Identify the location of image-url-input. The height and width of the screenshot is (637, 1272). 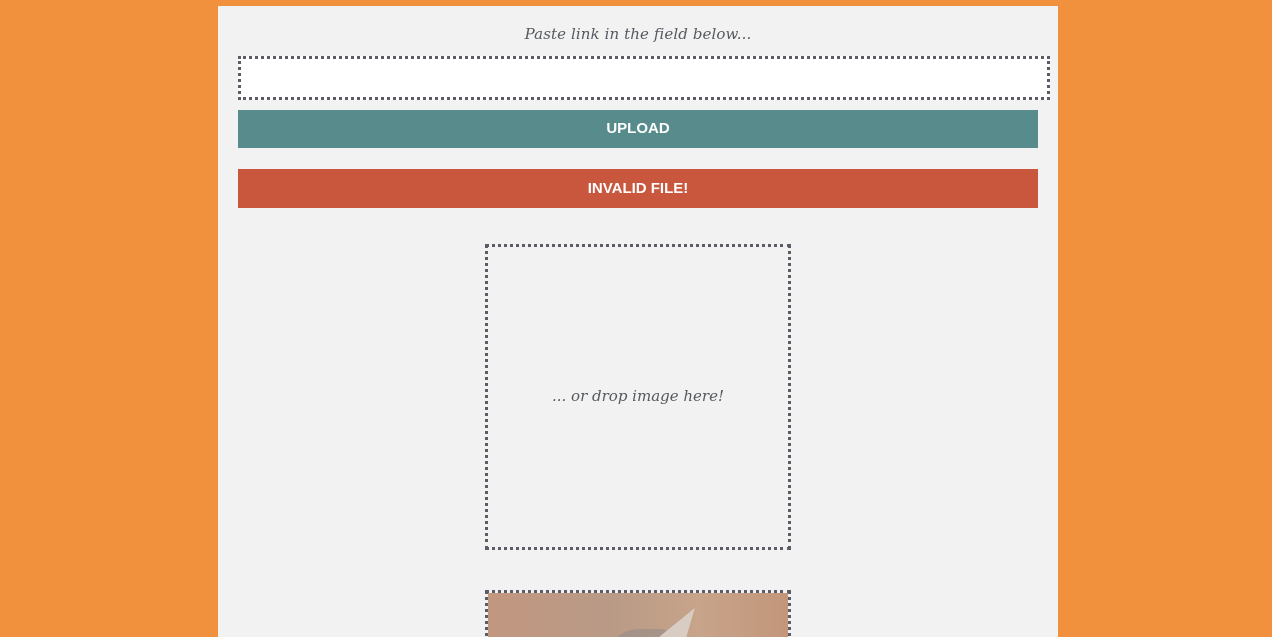
(644, 78).